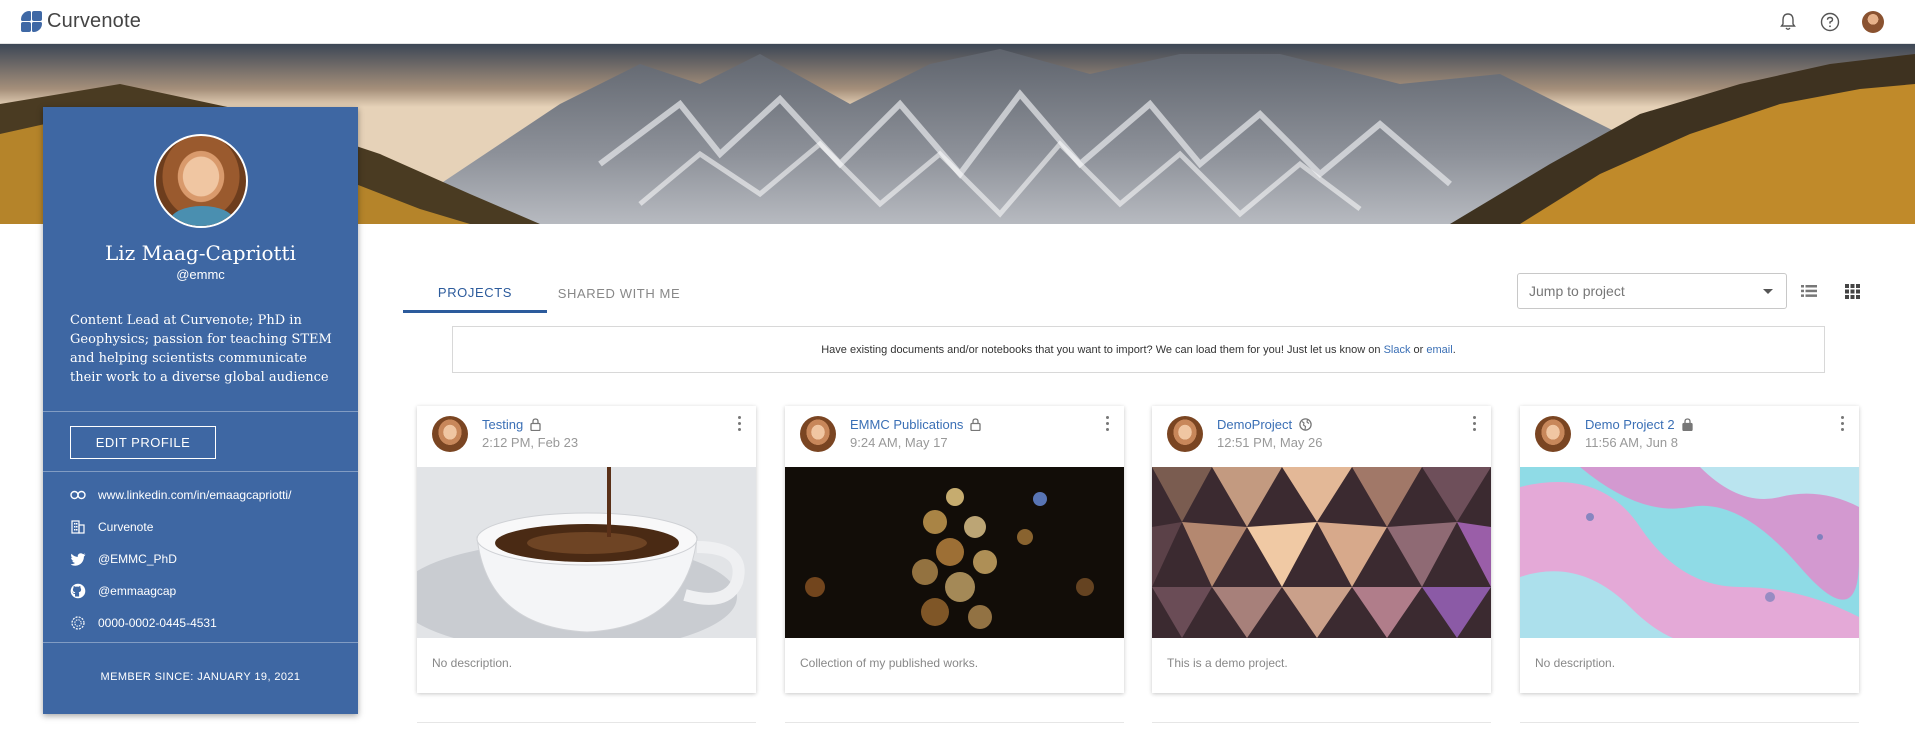 The width and height of the screenshot is (1915, 730). What do you see at coordinates (1577, 291) in the screenshot?
I see `jump-to-project-placeholder: Jump to project` at bounding box center [1577, 291].